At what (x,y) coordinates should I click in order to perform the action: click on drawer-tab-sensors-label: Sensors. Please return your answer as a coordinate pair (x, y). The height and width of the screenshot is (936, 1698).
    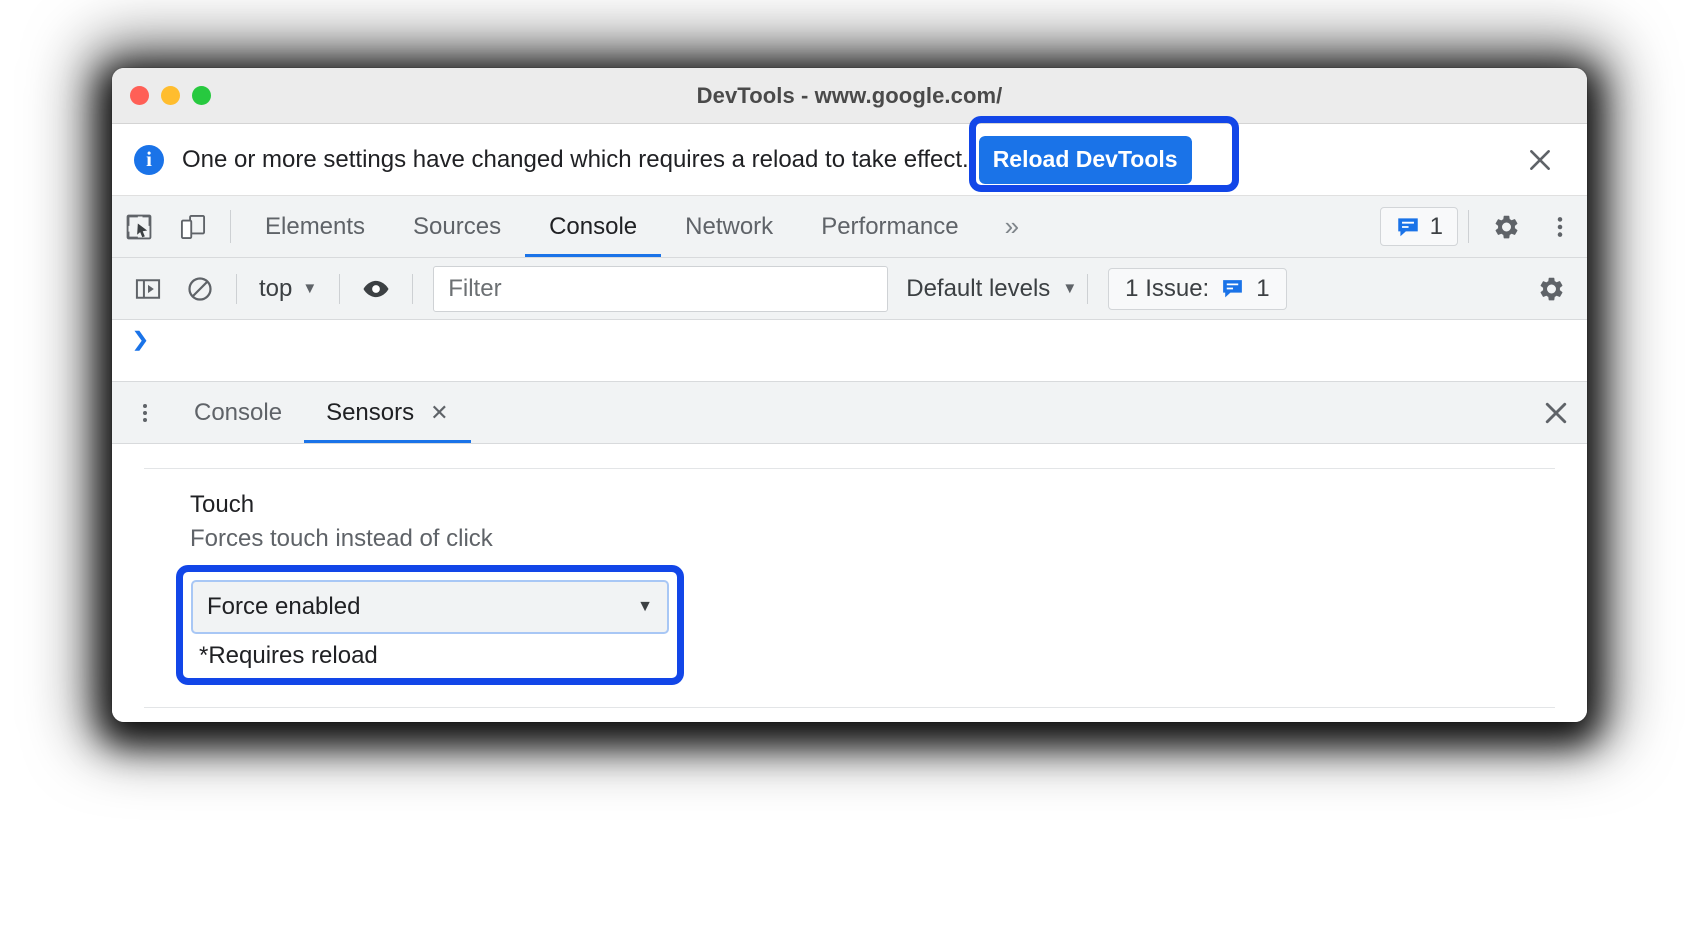
    Looking at the image, I should click on (370, 412).